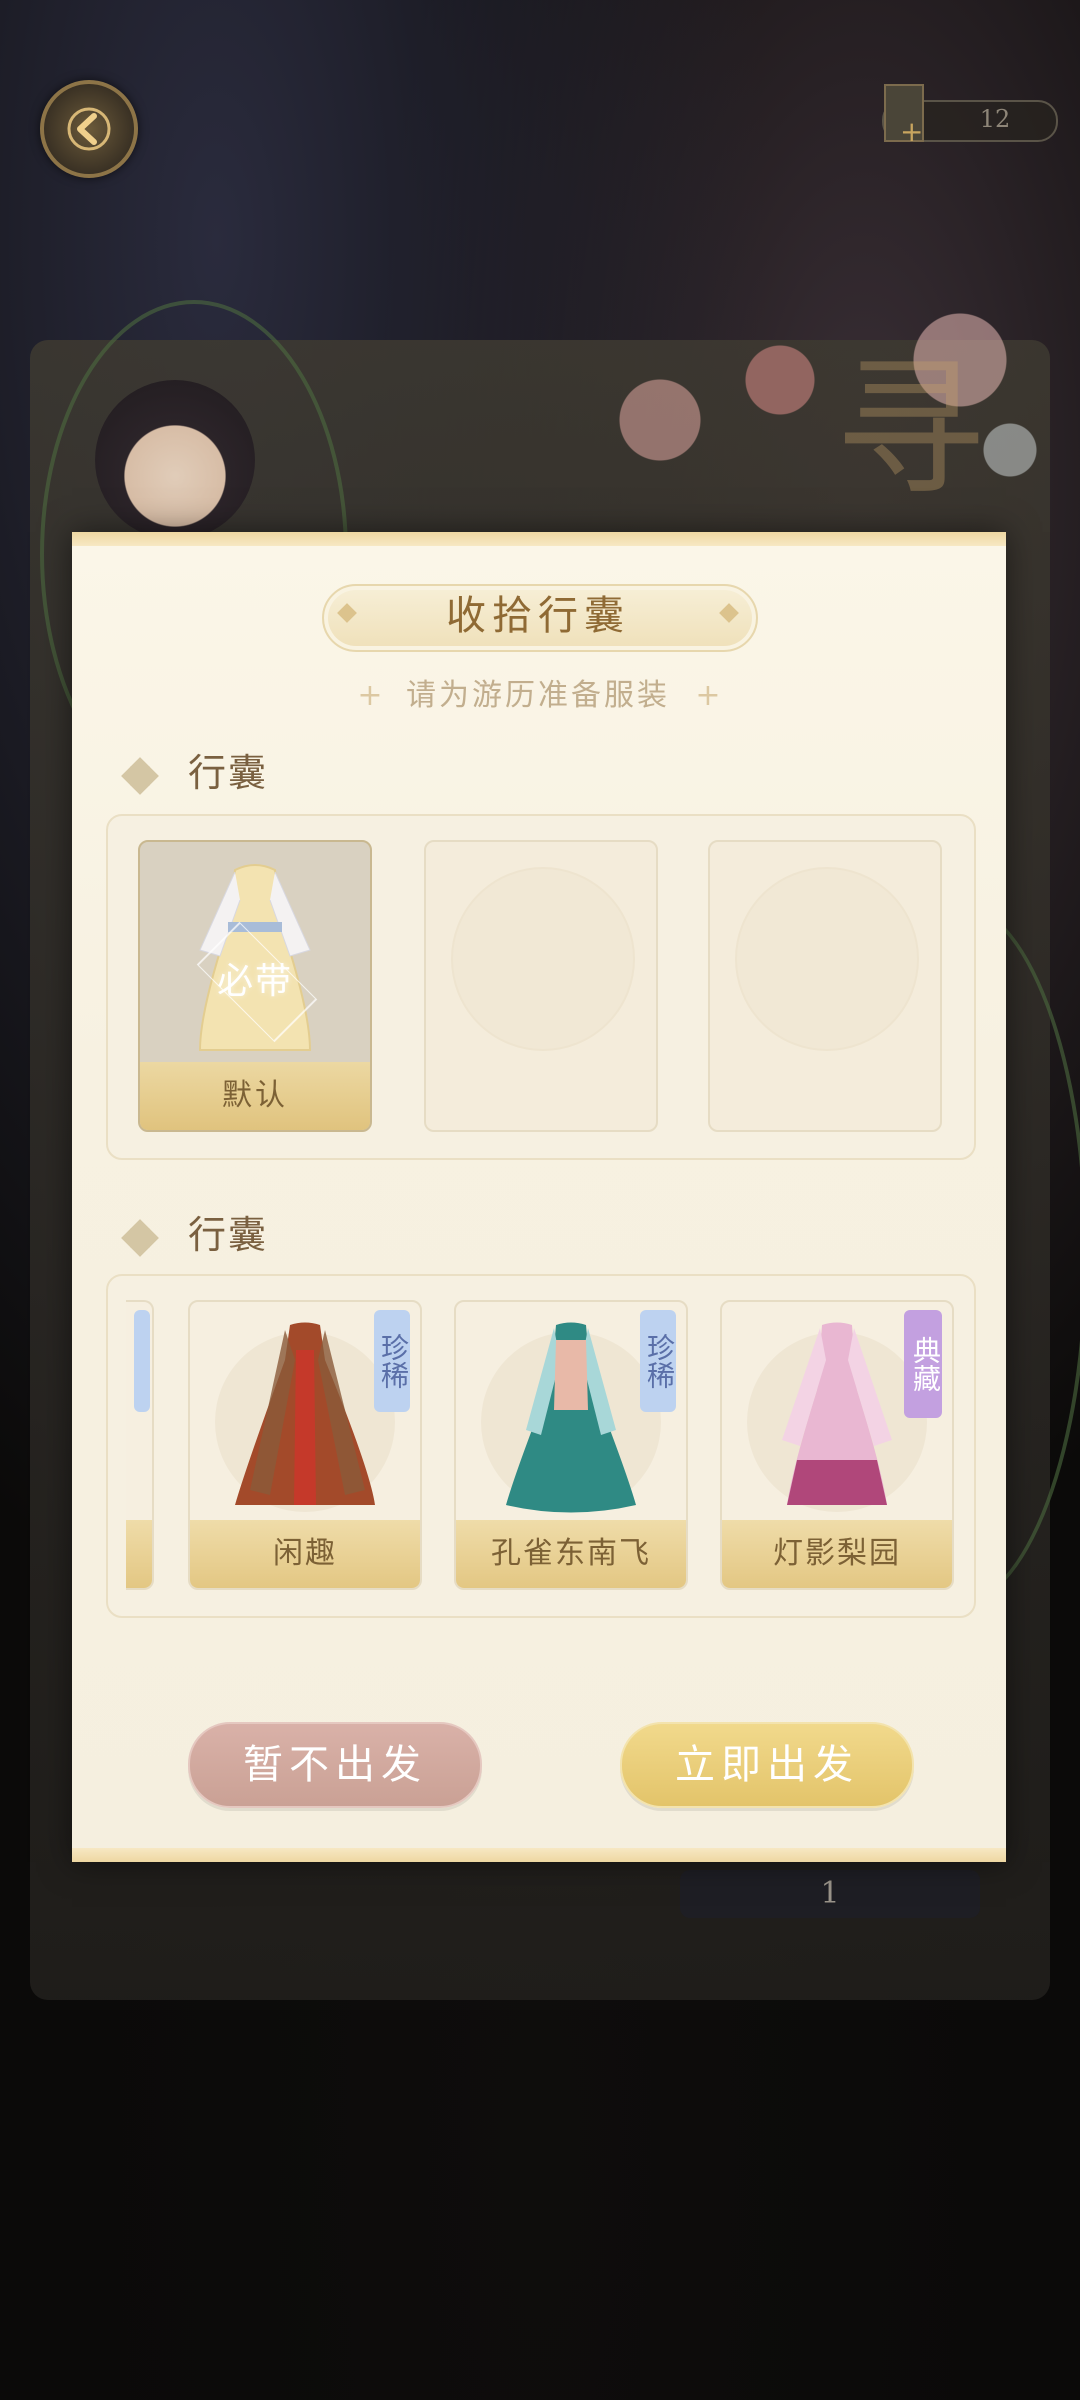 This screenshot has height=2400, width=1080. Describe the element at coordinates (837, 1554) in the screenshot. I see `card-label: 灯影梨园` at that location.